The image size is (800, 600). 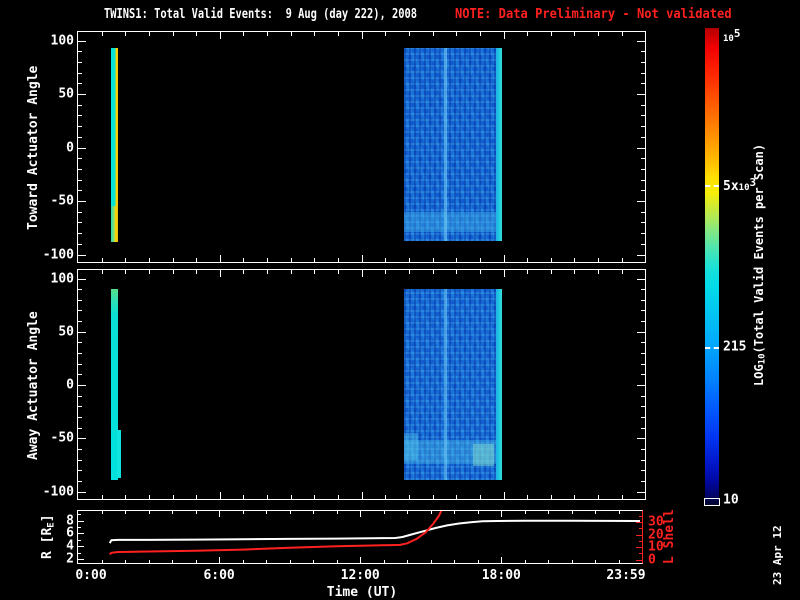 What do you see at coordinates (33, 386) in the screenshot?
I see `away-axis-label: Away Actuator Angle` at bounding box center [33, 386].